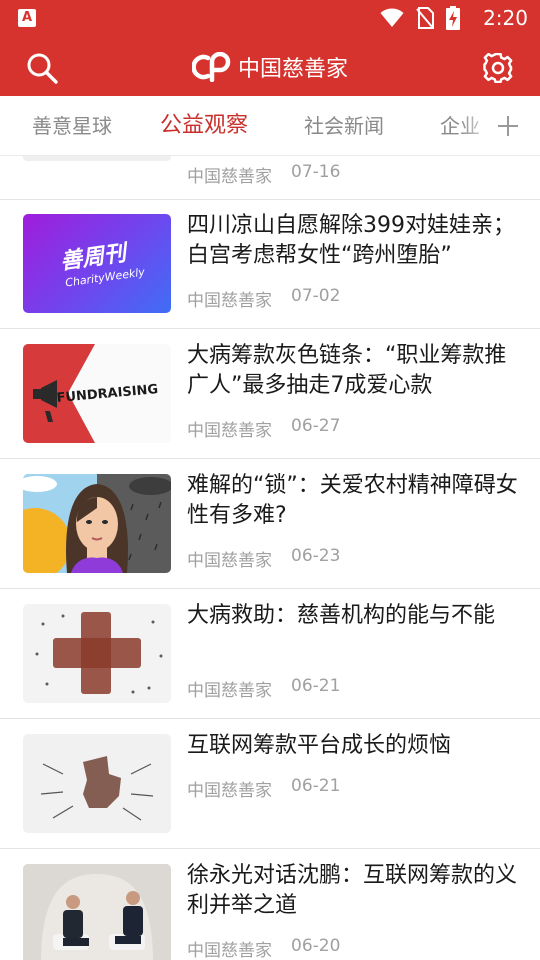 Image resolution: width=540 pixels, height=960 pixels. I want to click on interview-photo, so click(97, 912).